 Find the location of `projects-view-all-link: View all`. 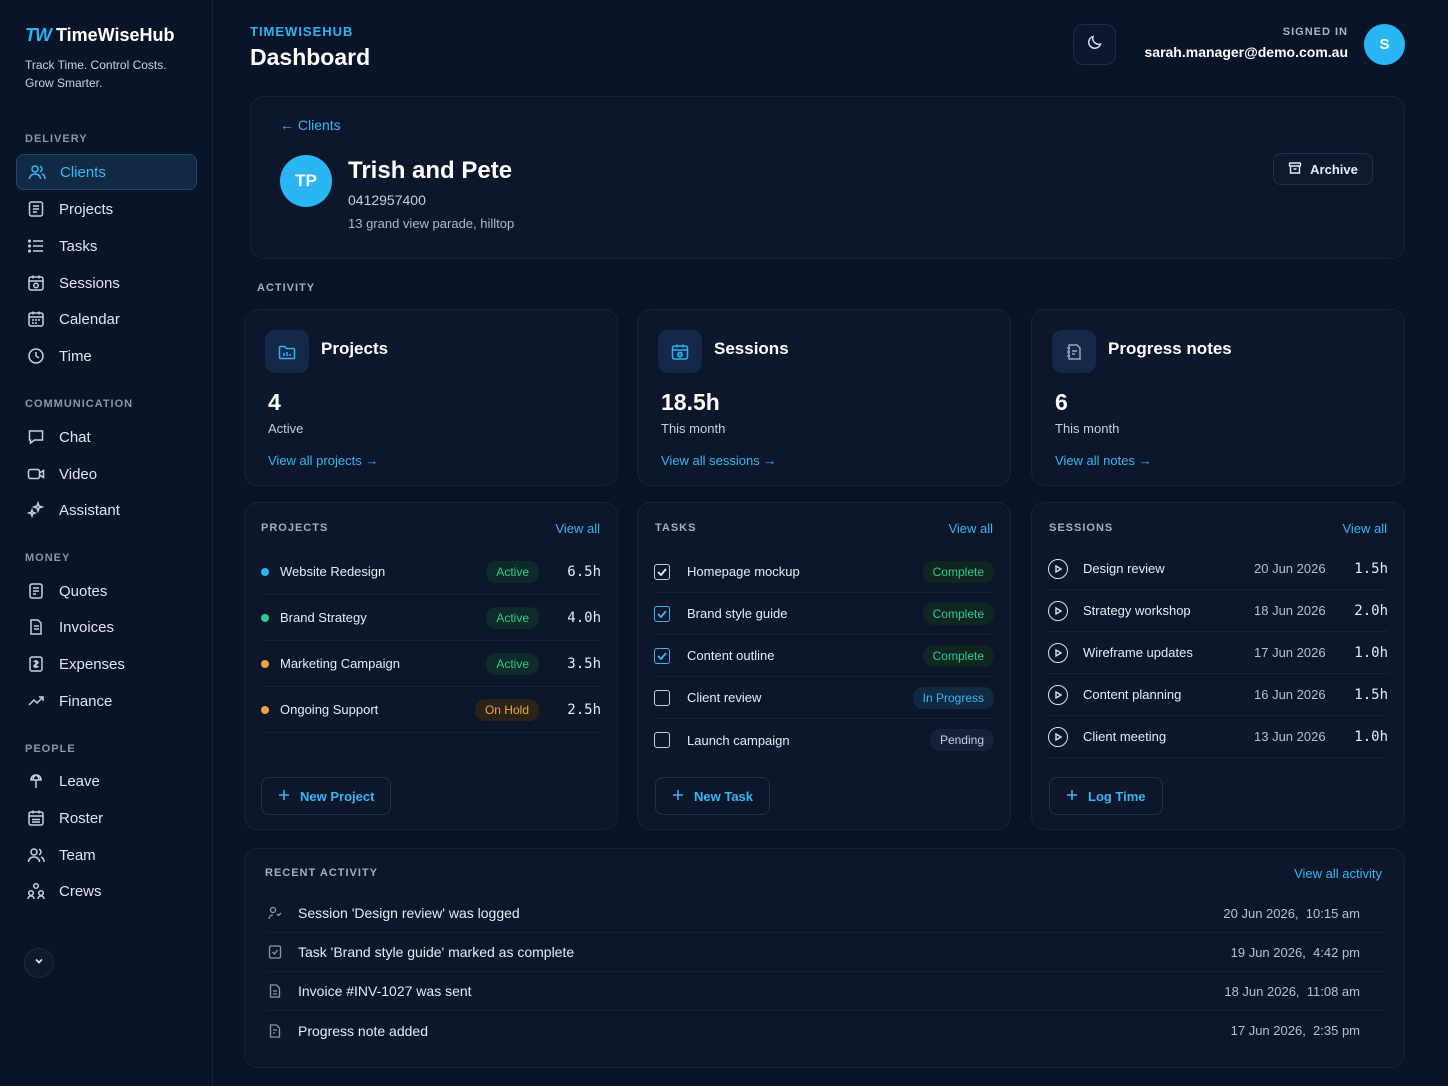

projects-view-all-link: View all is located at coordinates (577, 528).